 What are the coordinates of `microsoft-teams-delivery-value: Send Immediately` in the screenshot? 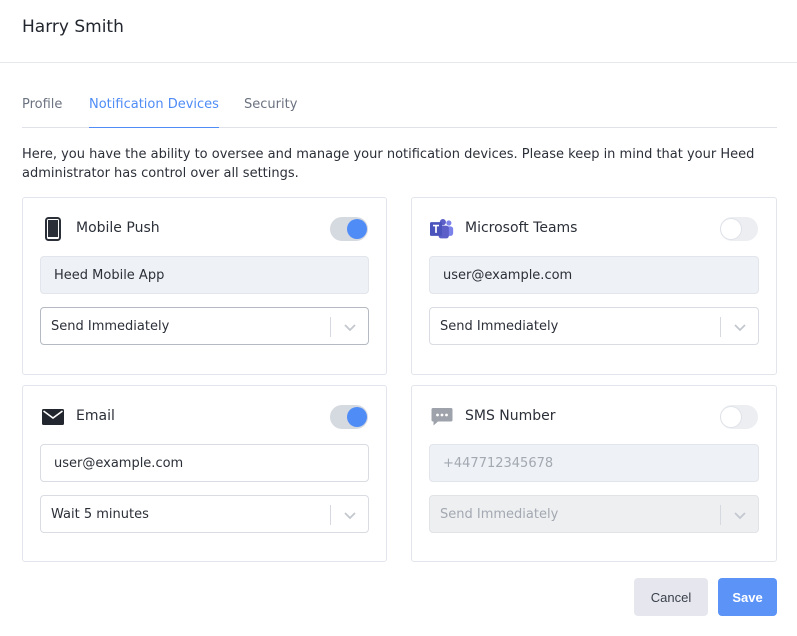 It's located at (499, 326).